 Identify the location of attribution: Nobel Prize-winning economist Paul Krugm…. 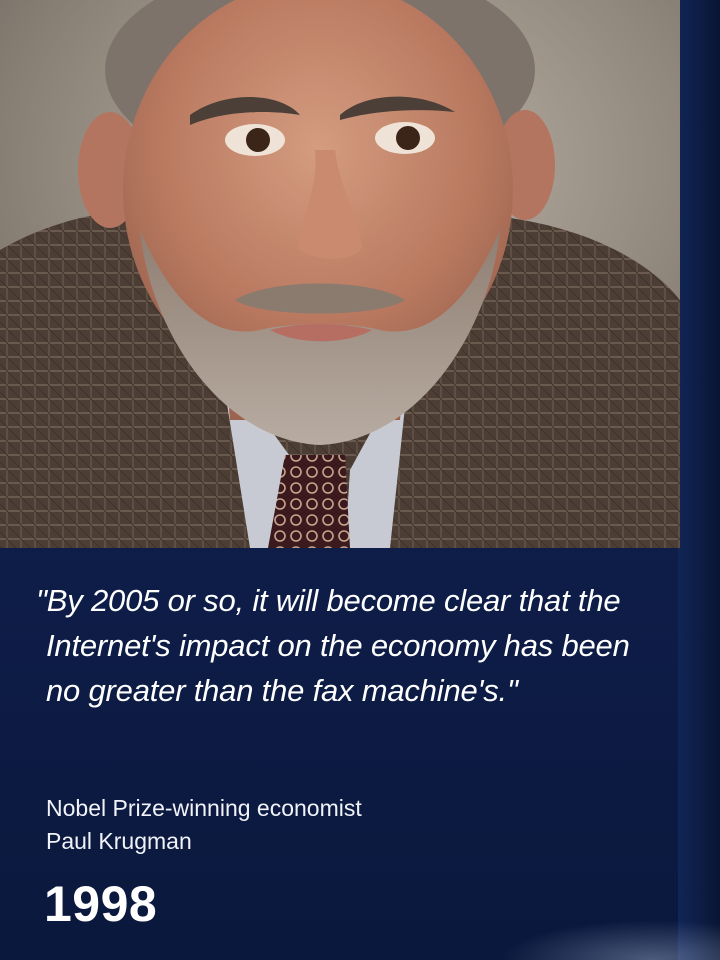
(326, 825).